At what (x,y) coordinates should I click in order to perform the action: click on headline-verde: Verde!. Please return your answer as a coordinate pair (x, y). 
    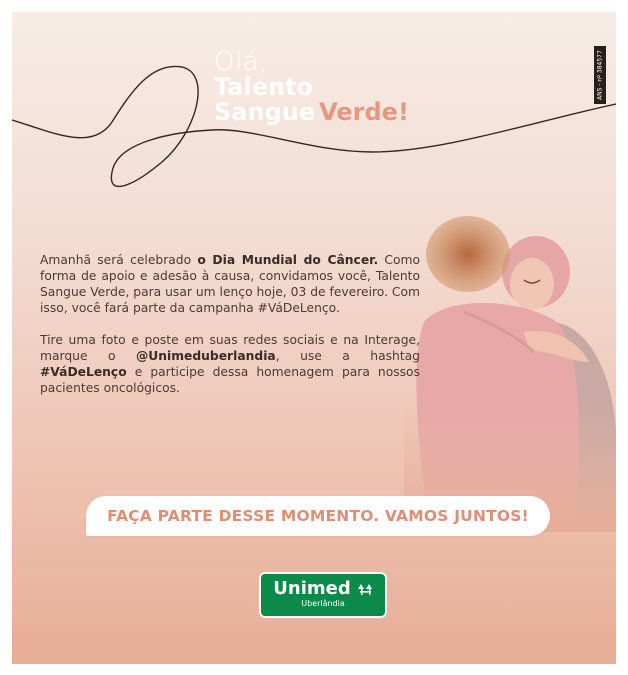
    Looking at the image, I should click on (364, 112).